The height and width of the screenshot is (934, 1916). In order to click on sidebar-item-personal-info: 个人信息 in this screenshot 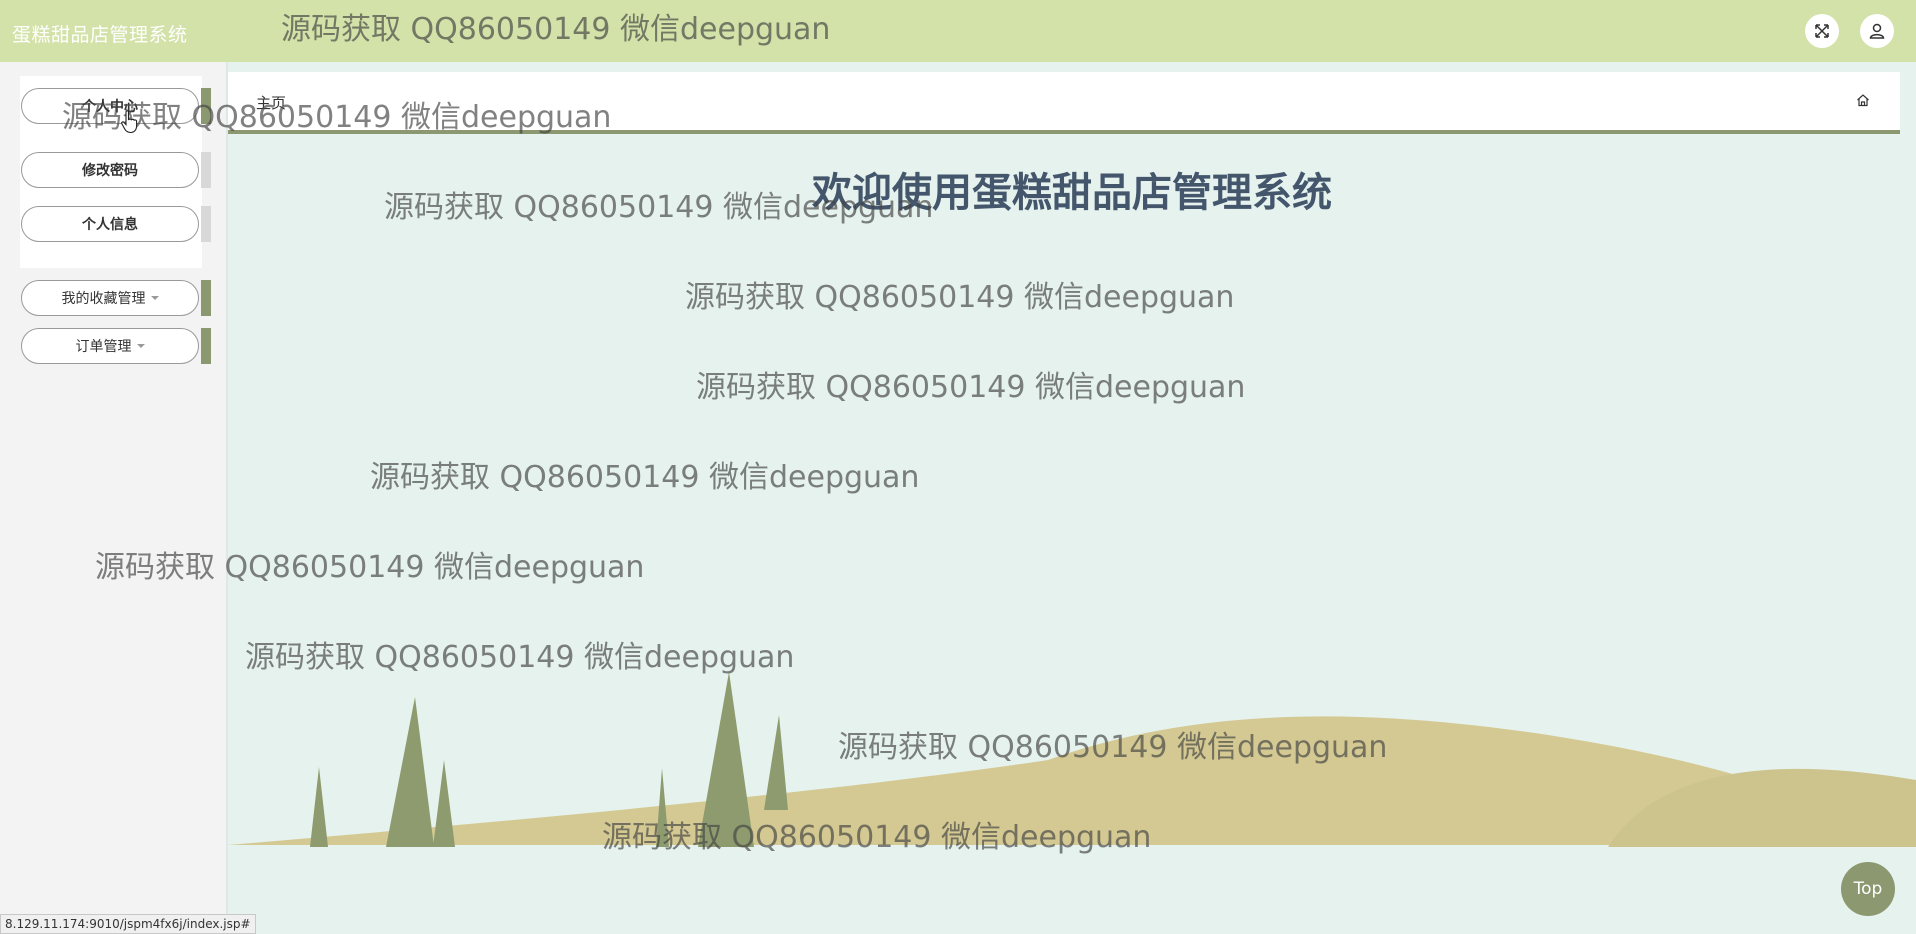, I will do `click(110, 224)`.